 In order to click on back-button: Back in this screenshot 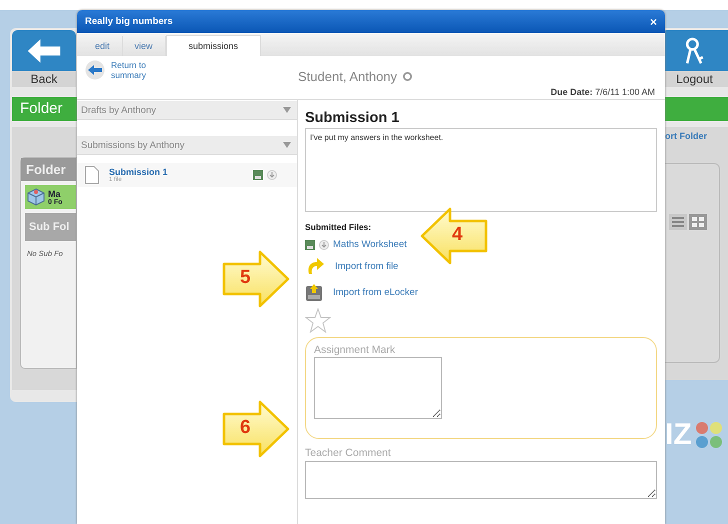, I will do `click(44, 58)`.